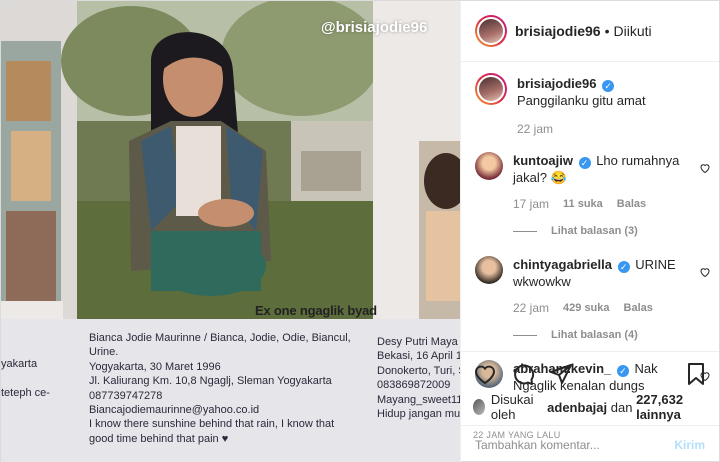  What do you see at coordinates (316, 310) in the screenshot?
I see `photo-overlay-caption: Ex one ngaglik byad` at bounding box center [316, 310].